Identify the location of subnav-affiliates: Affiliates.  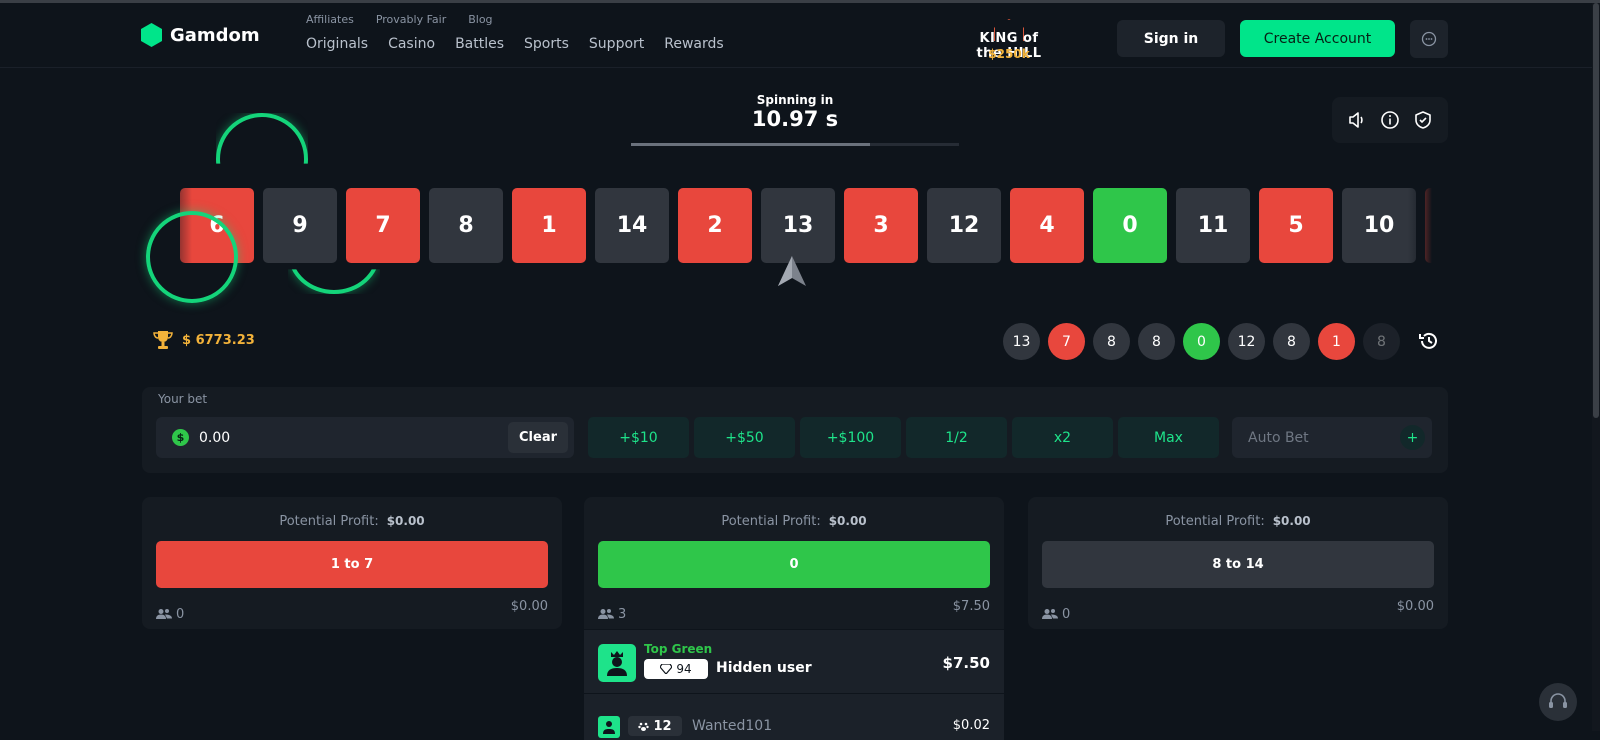
(330, 19).